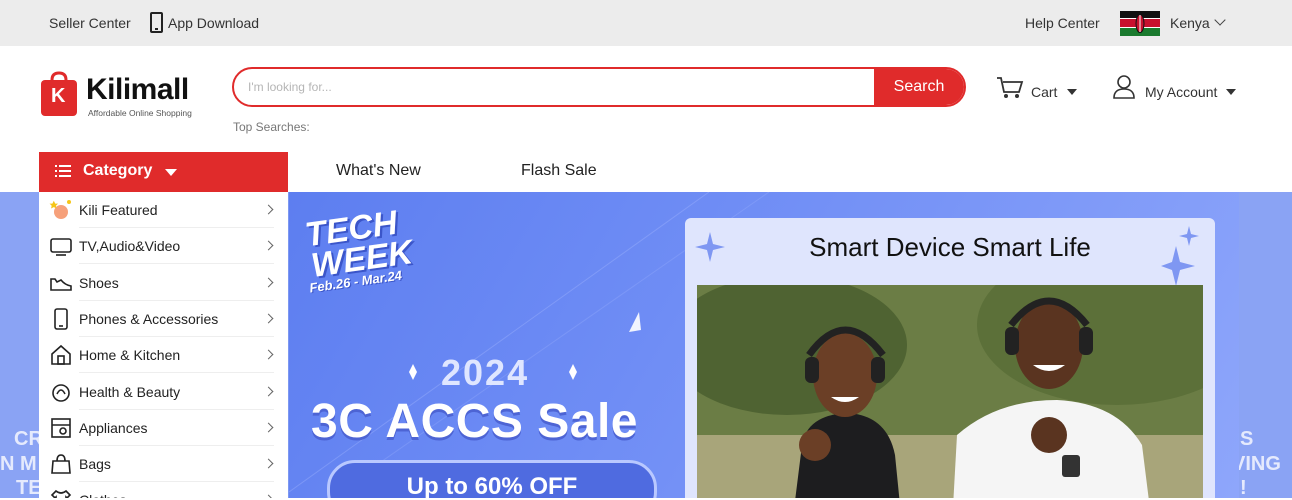  What do you see at coordinates (58, 96) in the screenshot?
I see `logo-letter: K` at bounding box center [58, 96].